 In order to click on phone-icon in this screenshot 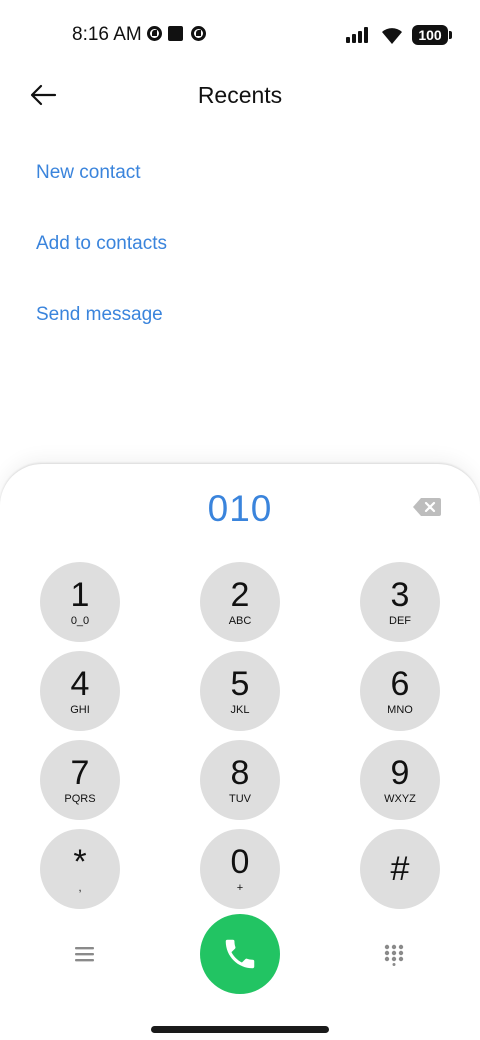, I will do `click(240, 954)`.